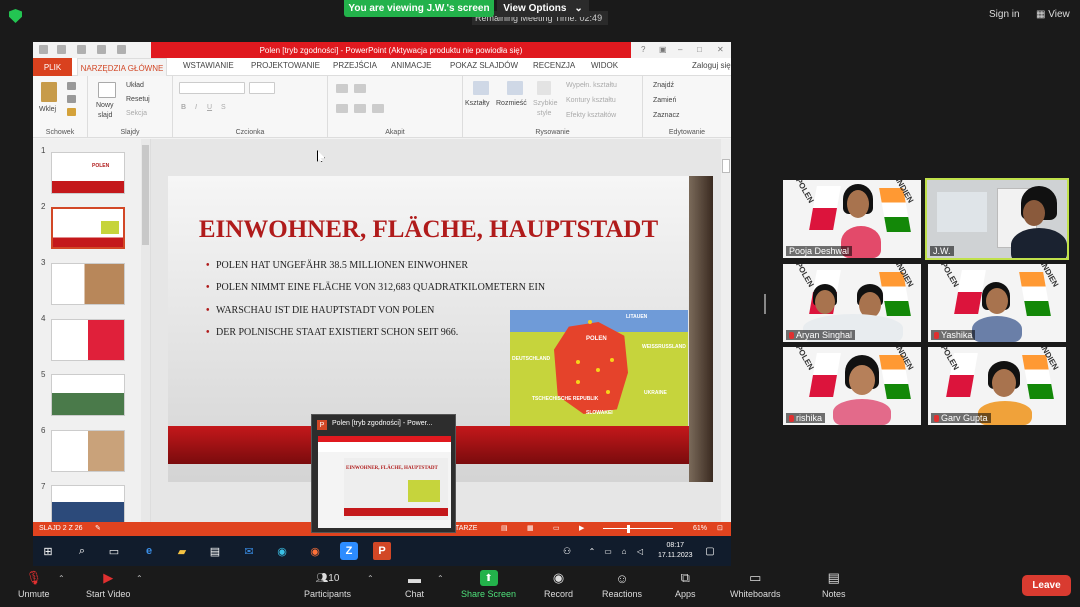 The width and height of the screenshot is (1080, 607). Describe the element at coordinates (98, 528) in the screenshot. I see `spellcheck-icon: ✎` at that location.